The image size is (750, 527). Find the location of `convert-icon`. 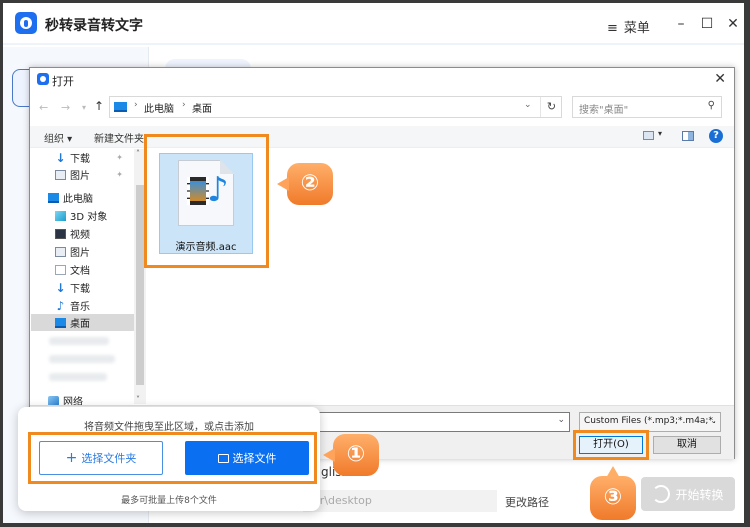

convert-icon is located at coordinates (661, 494).